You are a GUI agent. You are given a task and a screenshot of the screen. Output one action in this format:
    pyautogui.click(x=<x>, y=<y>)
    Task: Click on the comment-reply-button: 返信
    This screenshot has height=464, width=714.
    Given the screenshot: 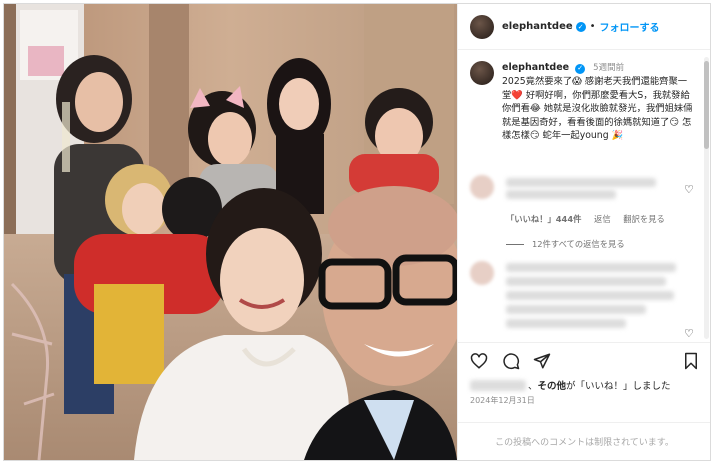 What is the action you would take?
    pyautogui.click(x=602, y=219)
    